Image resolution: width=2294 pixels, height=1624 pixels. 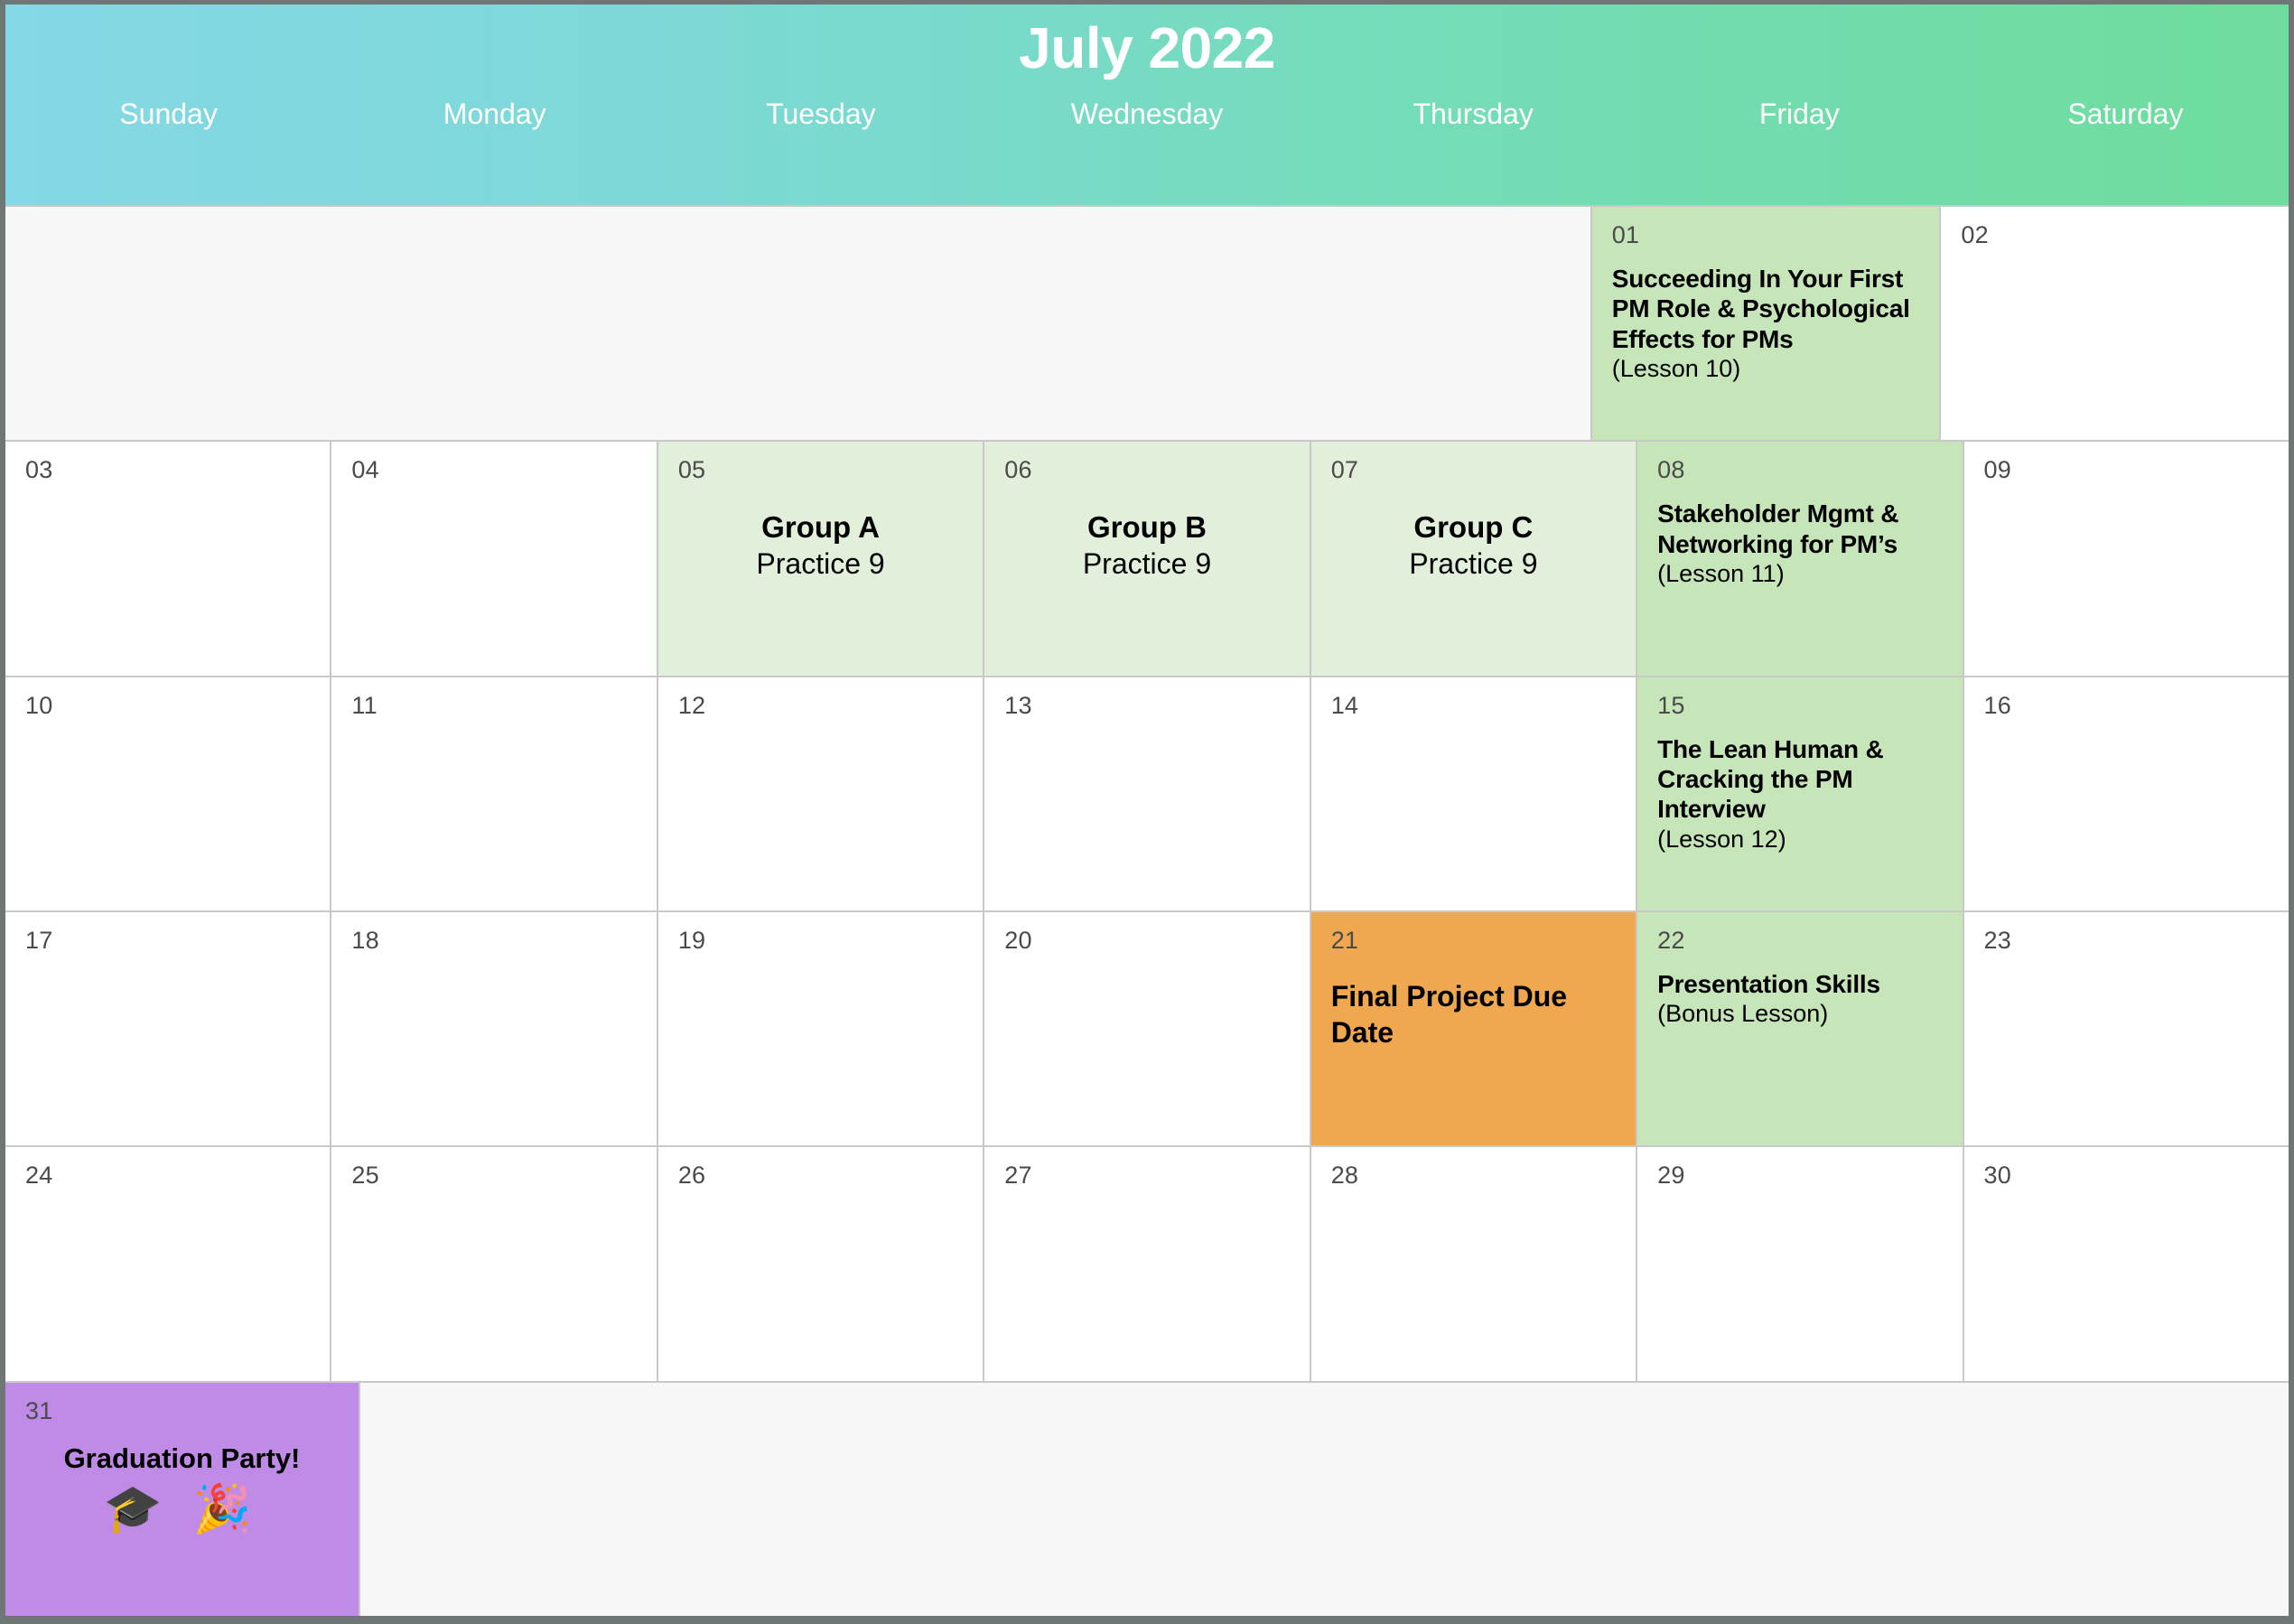 What do you see at coordinates (182, 1508) in the screenshot?
I see `graduation-cap-and-party-popper-icon: 🎓 🎉` at bounding box center [182, 1508].